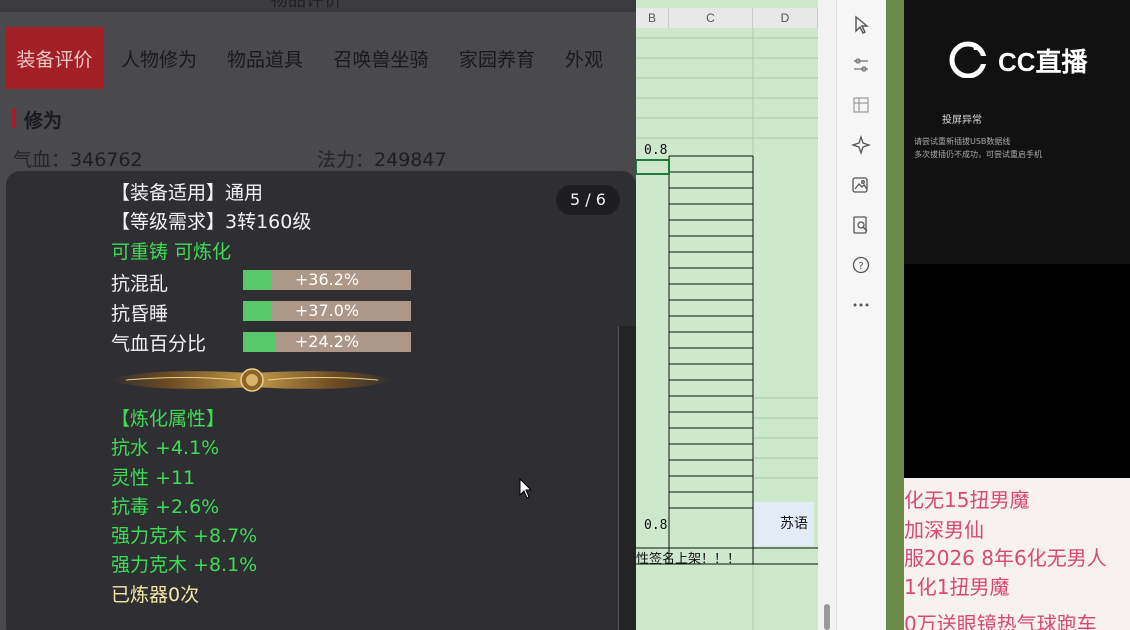  I want to click on app-header: 物品评价, so click(318, 6).